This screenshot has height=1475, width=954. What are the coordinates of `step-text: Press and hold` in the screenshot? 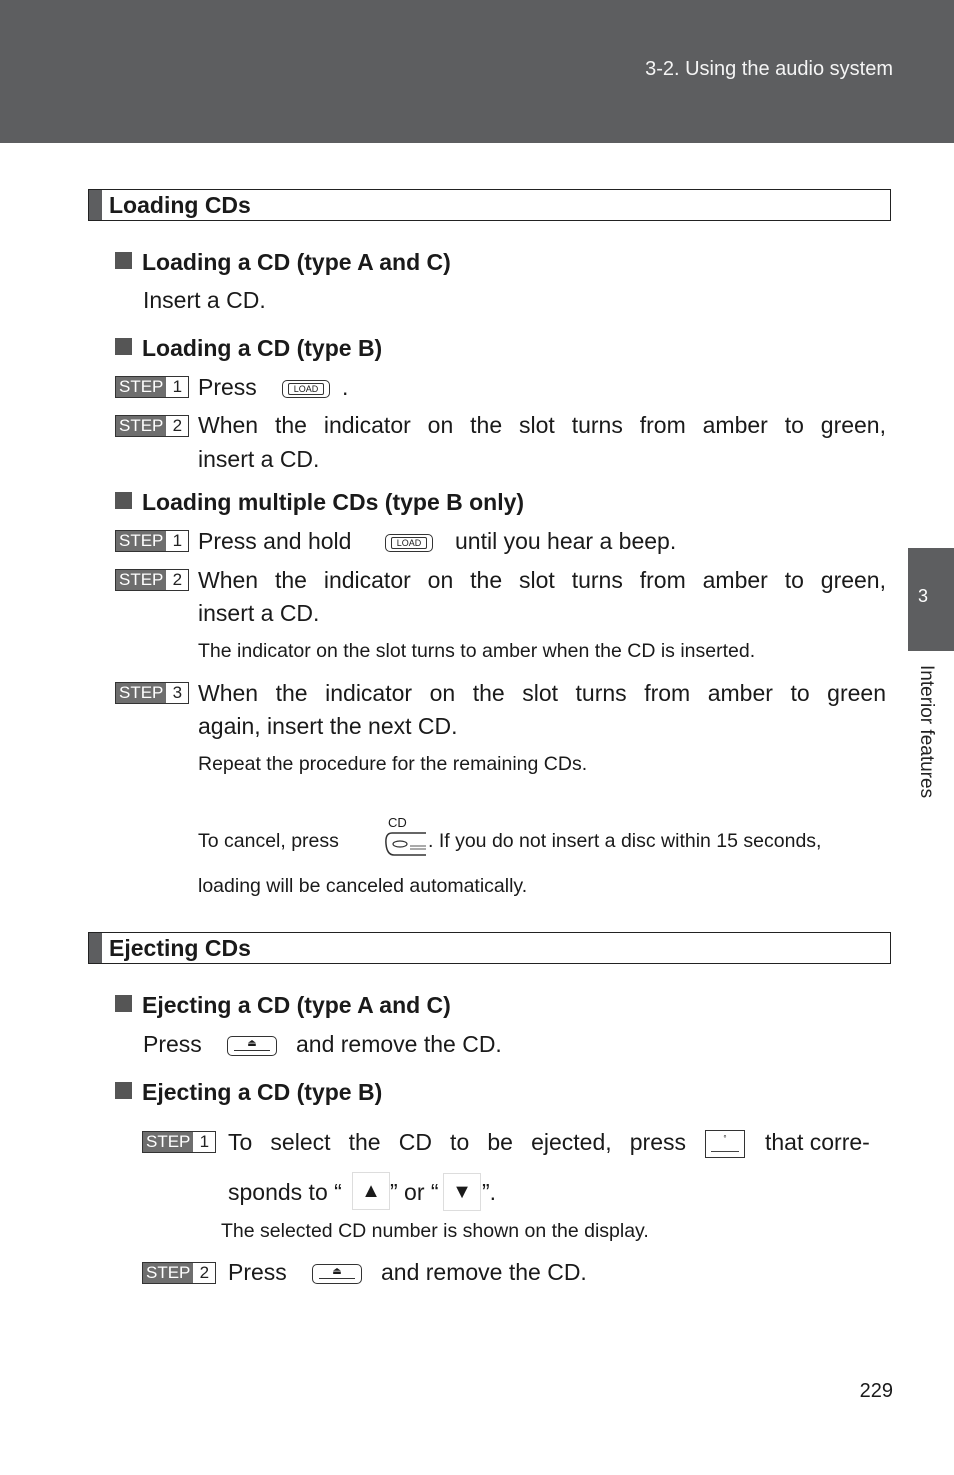 It's located at (275, 541).